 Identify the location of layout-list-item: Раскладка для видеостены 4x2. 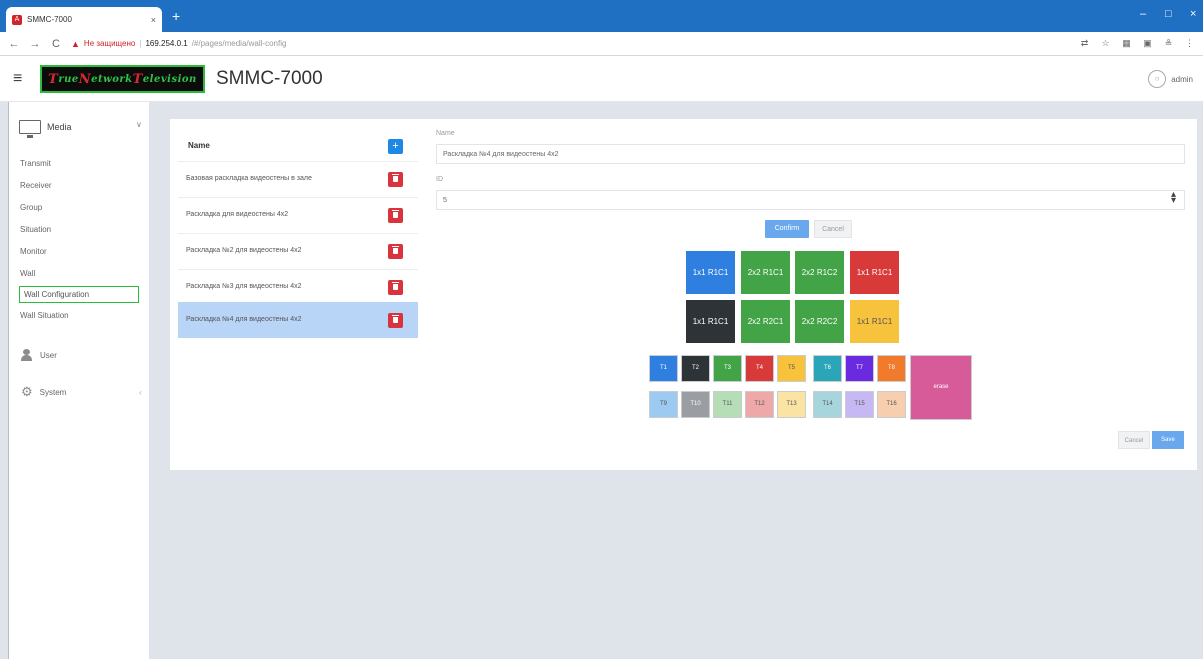
(298, 215).